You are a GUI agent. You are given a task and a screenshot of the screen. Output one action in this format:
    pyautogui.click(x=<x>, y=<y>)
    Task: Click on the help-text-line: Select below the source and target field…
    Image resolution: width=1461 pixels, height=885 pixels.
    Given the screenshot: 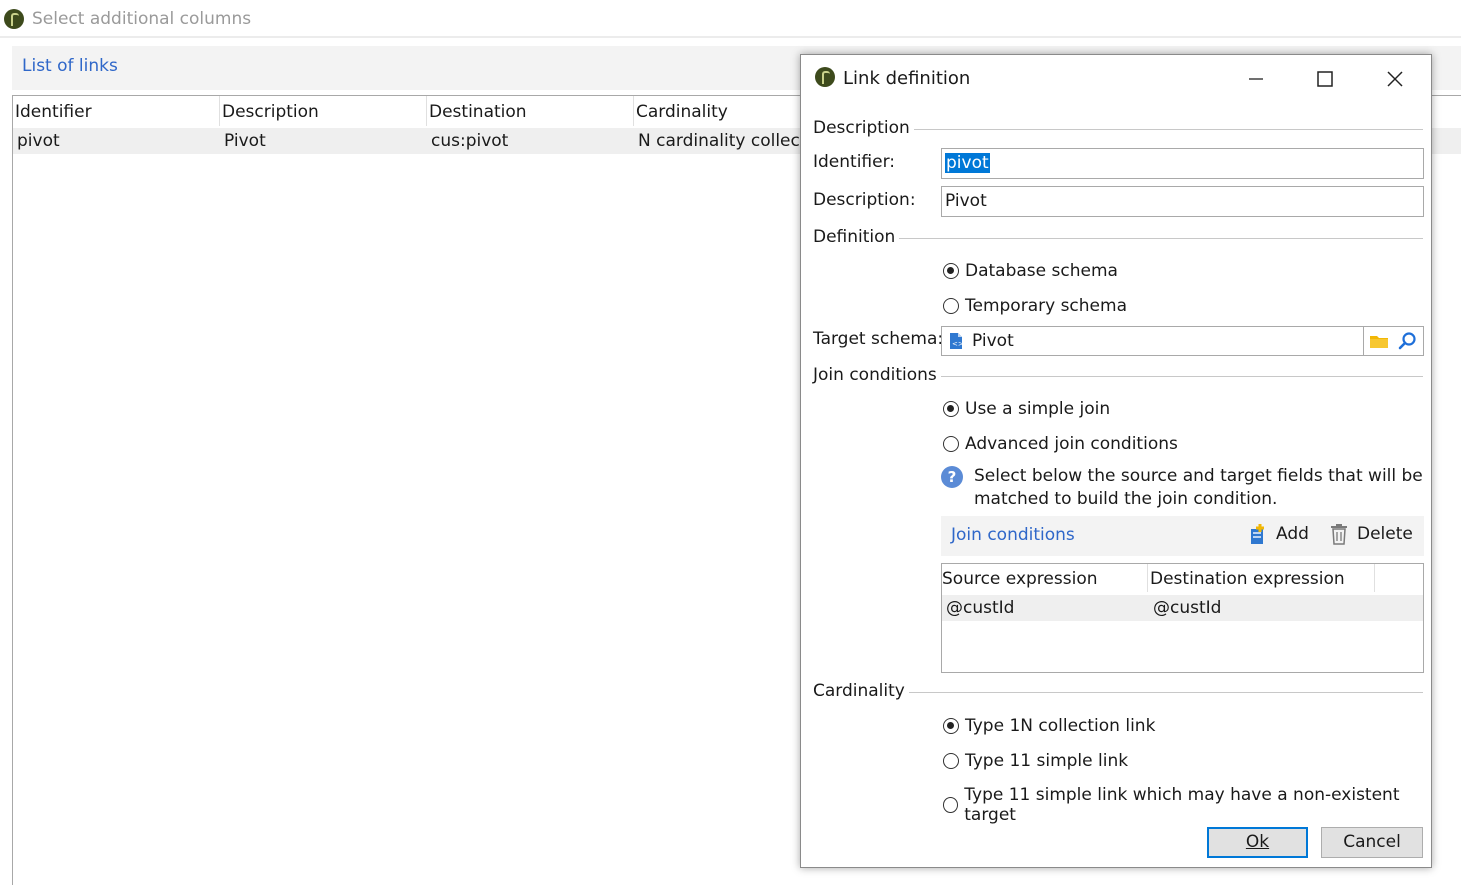 What is the action you would take?
    pyautogui.click(x=1198, y=476)
    